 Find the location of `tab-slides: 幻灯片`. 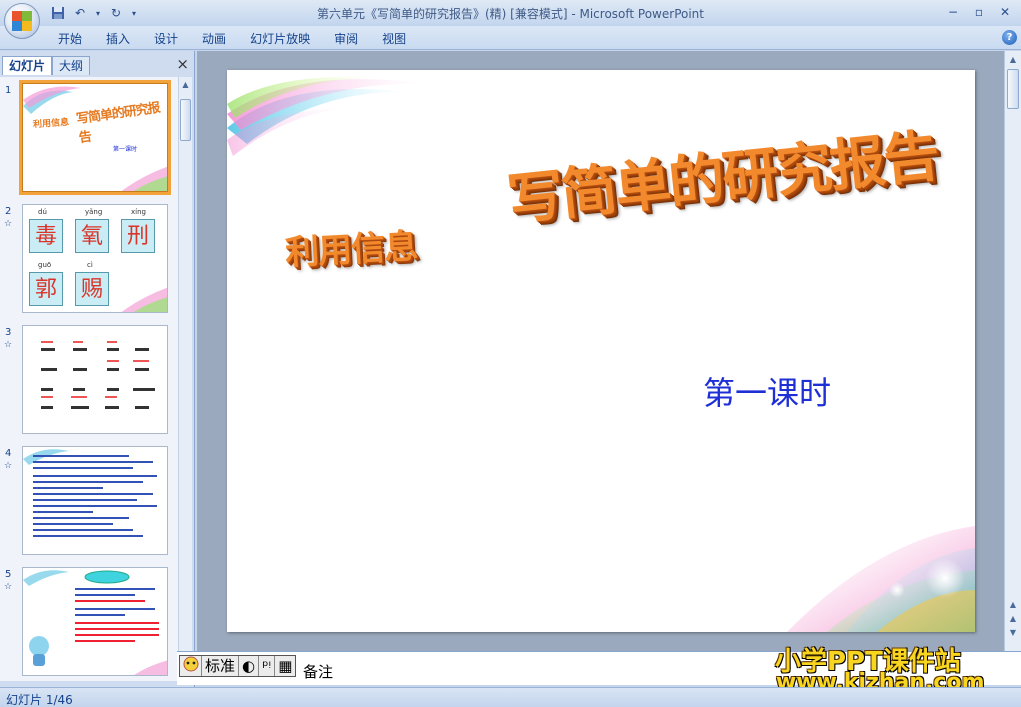

tab-slides: 幻灯片 is located at coordinates (27, 65).